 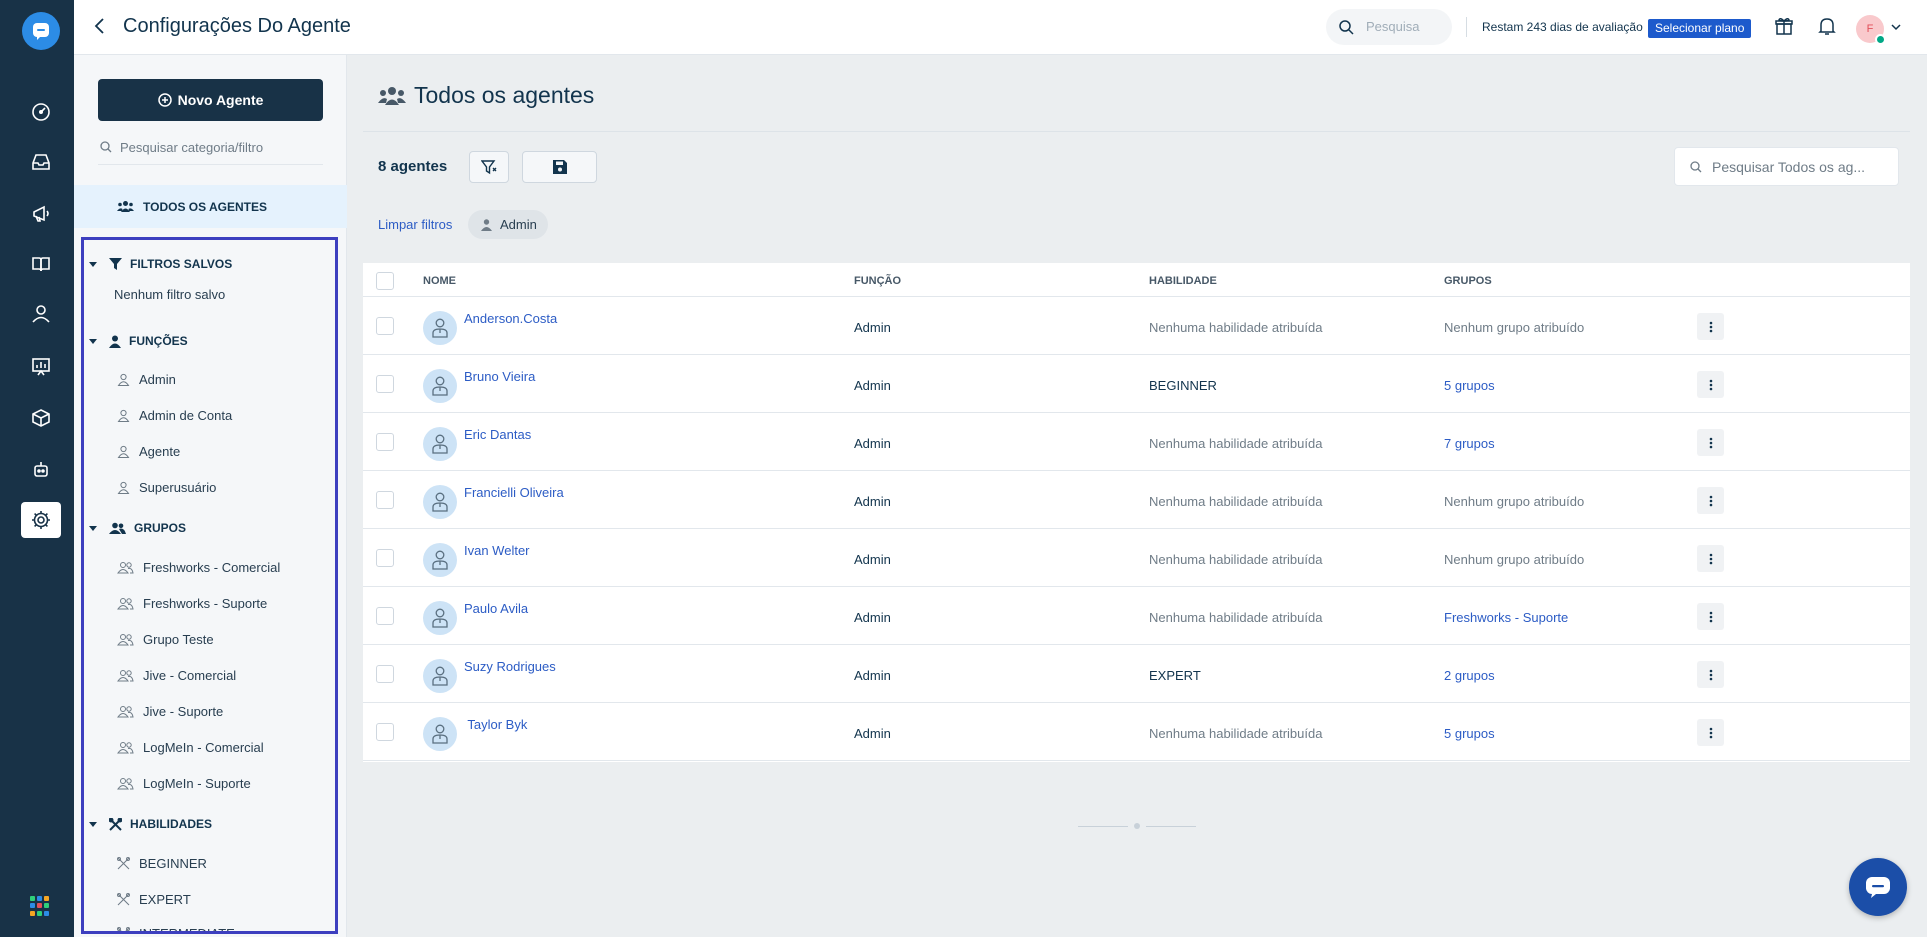 What do you see at coordinates (559, 167) in the screenshot?
I see `save-filter-button` at bounding box center [559, 167].